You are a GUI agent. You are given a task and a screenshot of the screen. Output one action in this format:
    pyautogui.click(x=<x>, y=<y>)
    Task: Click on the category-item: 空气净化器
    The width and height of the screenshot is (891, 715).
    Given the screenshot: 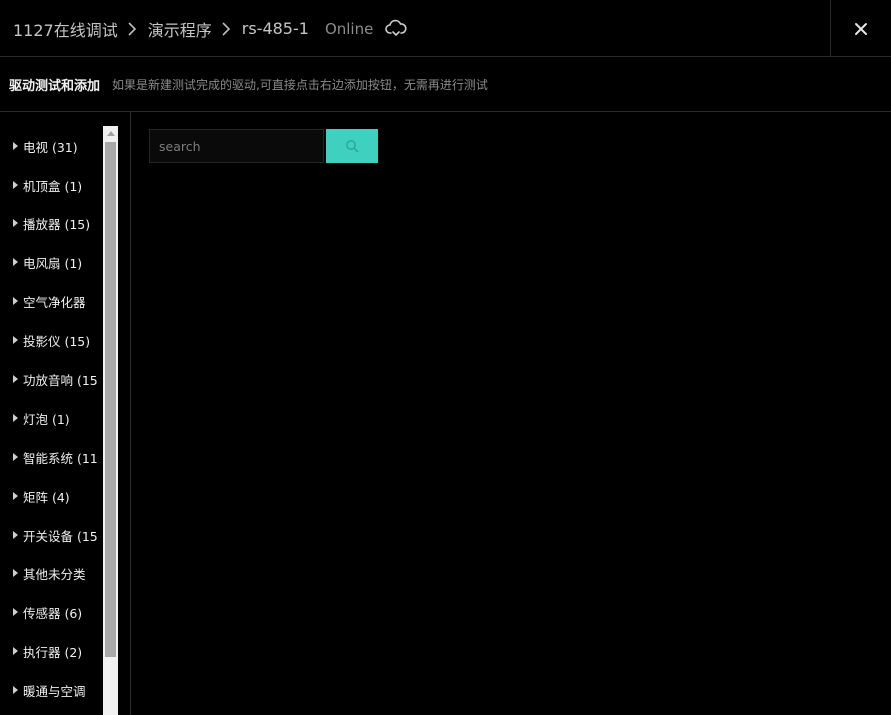 What is the action you would take?
    pyautogui.click(x=51, y=301)
    